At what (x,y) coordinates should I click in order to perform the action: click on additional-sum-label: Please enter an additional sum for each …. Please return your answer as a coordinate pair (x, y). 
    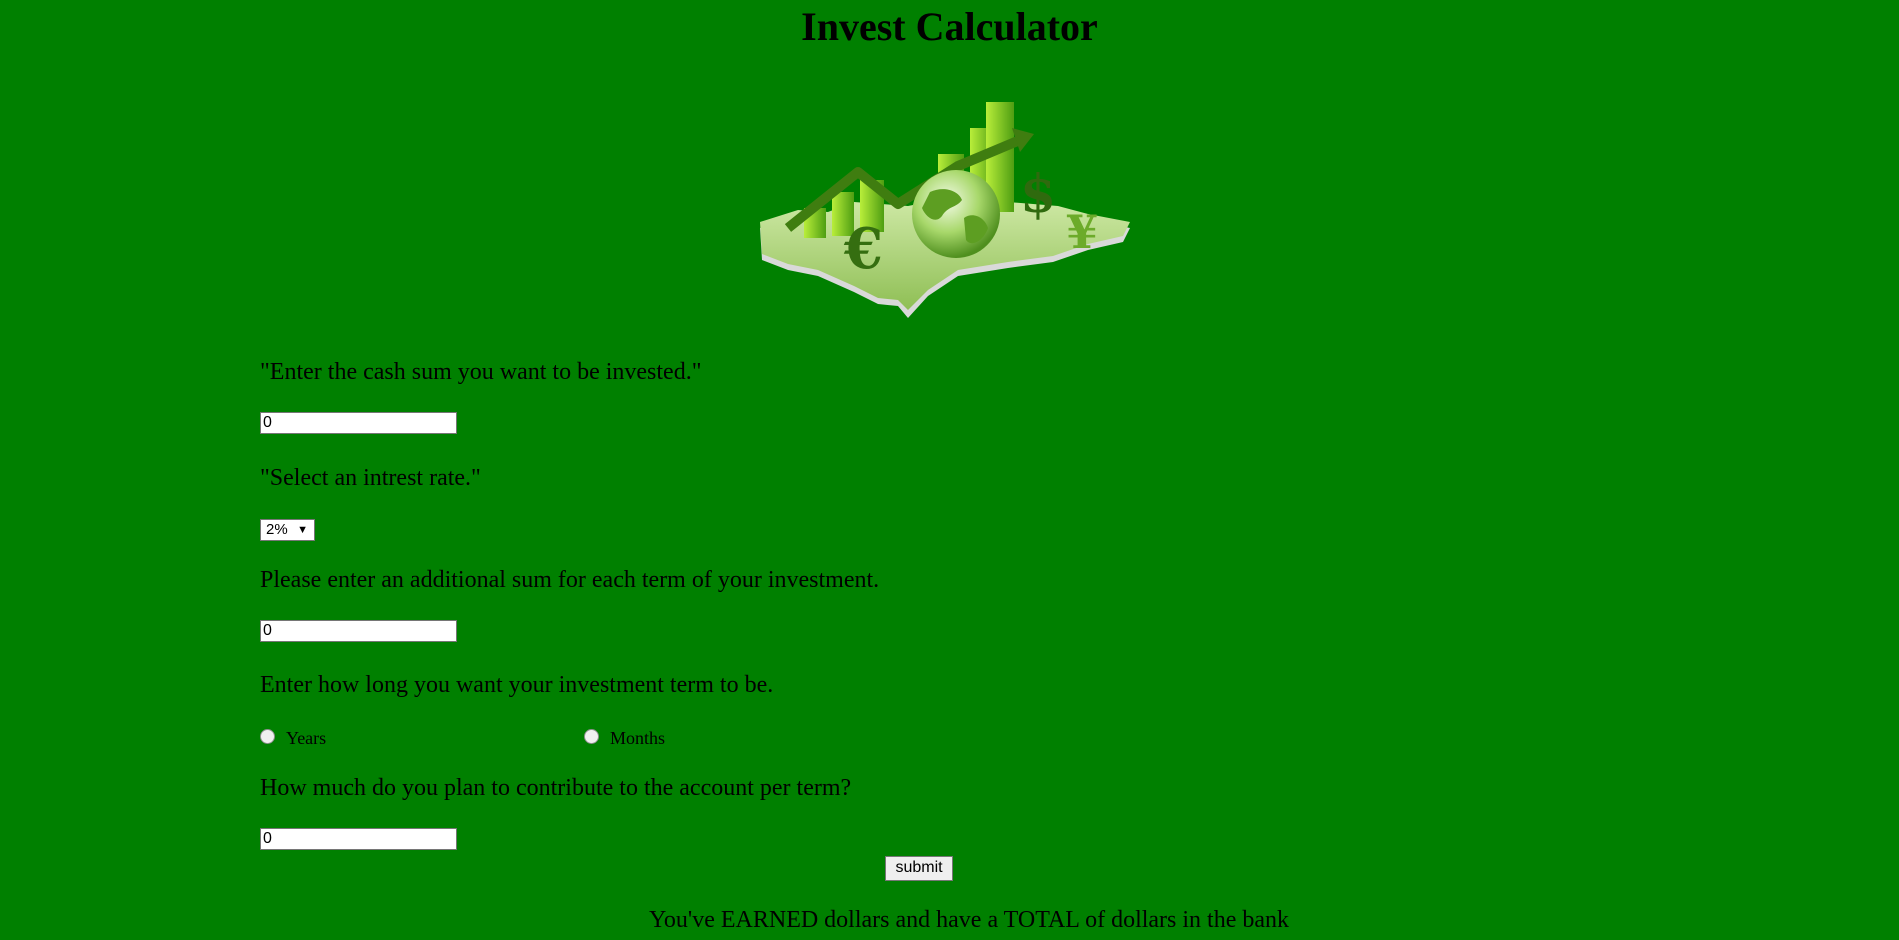
    Looking at the image, I should click on (570, 580).